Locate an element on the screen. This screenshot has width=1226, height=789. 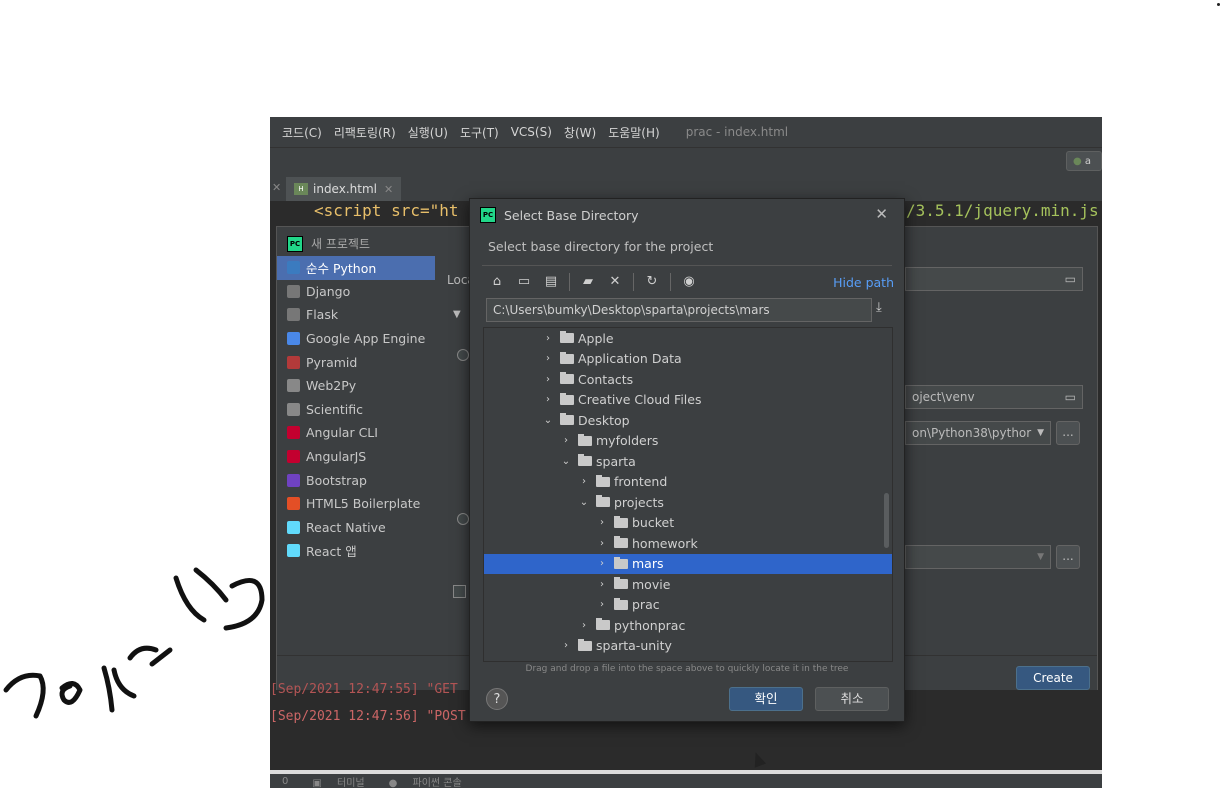
menu-help: 도움말(H) is located at coordinates (634, 132).